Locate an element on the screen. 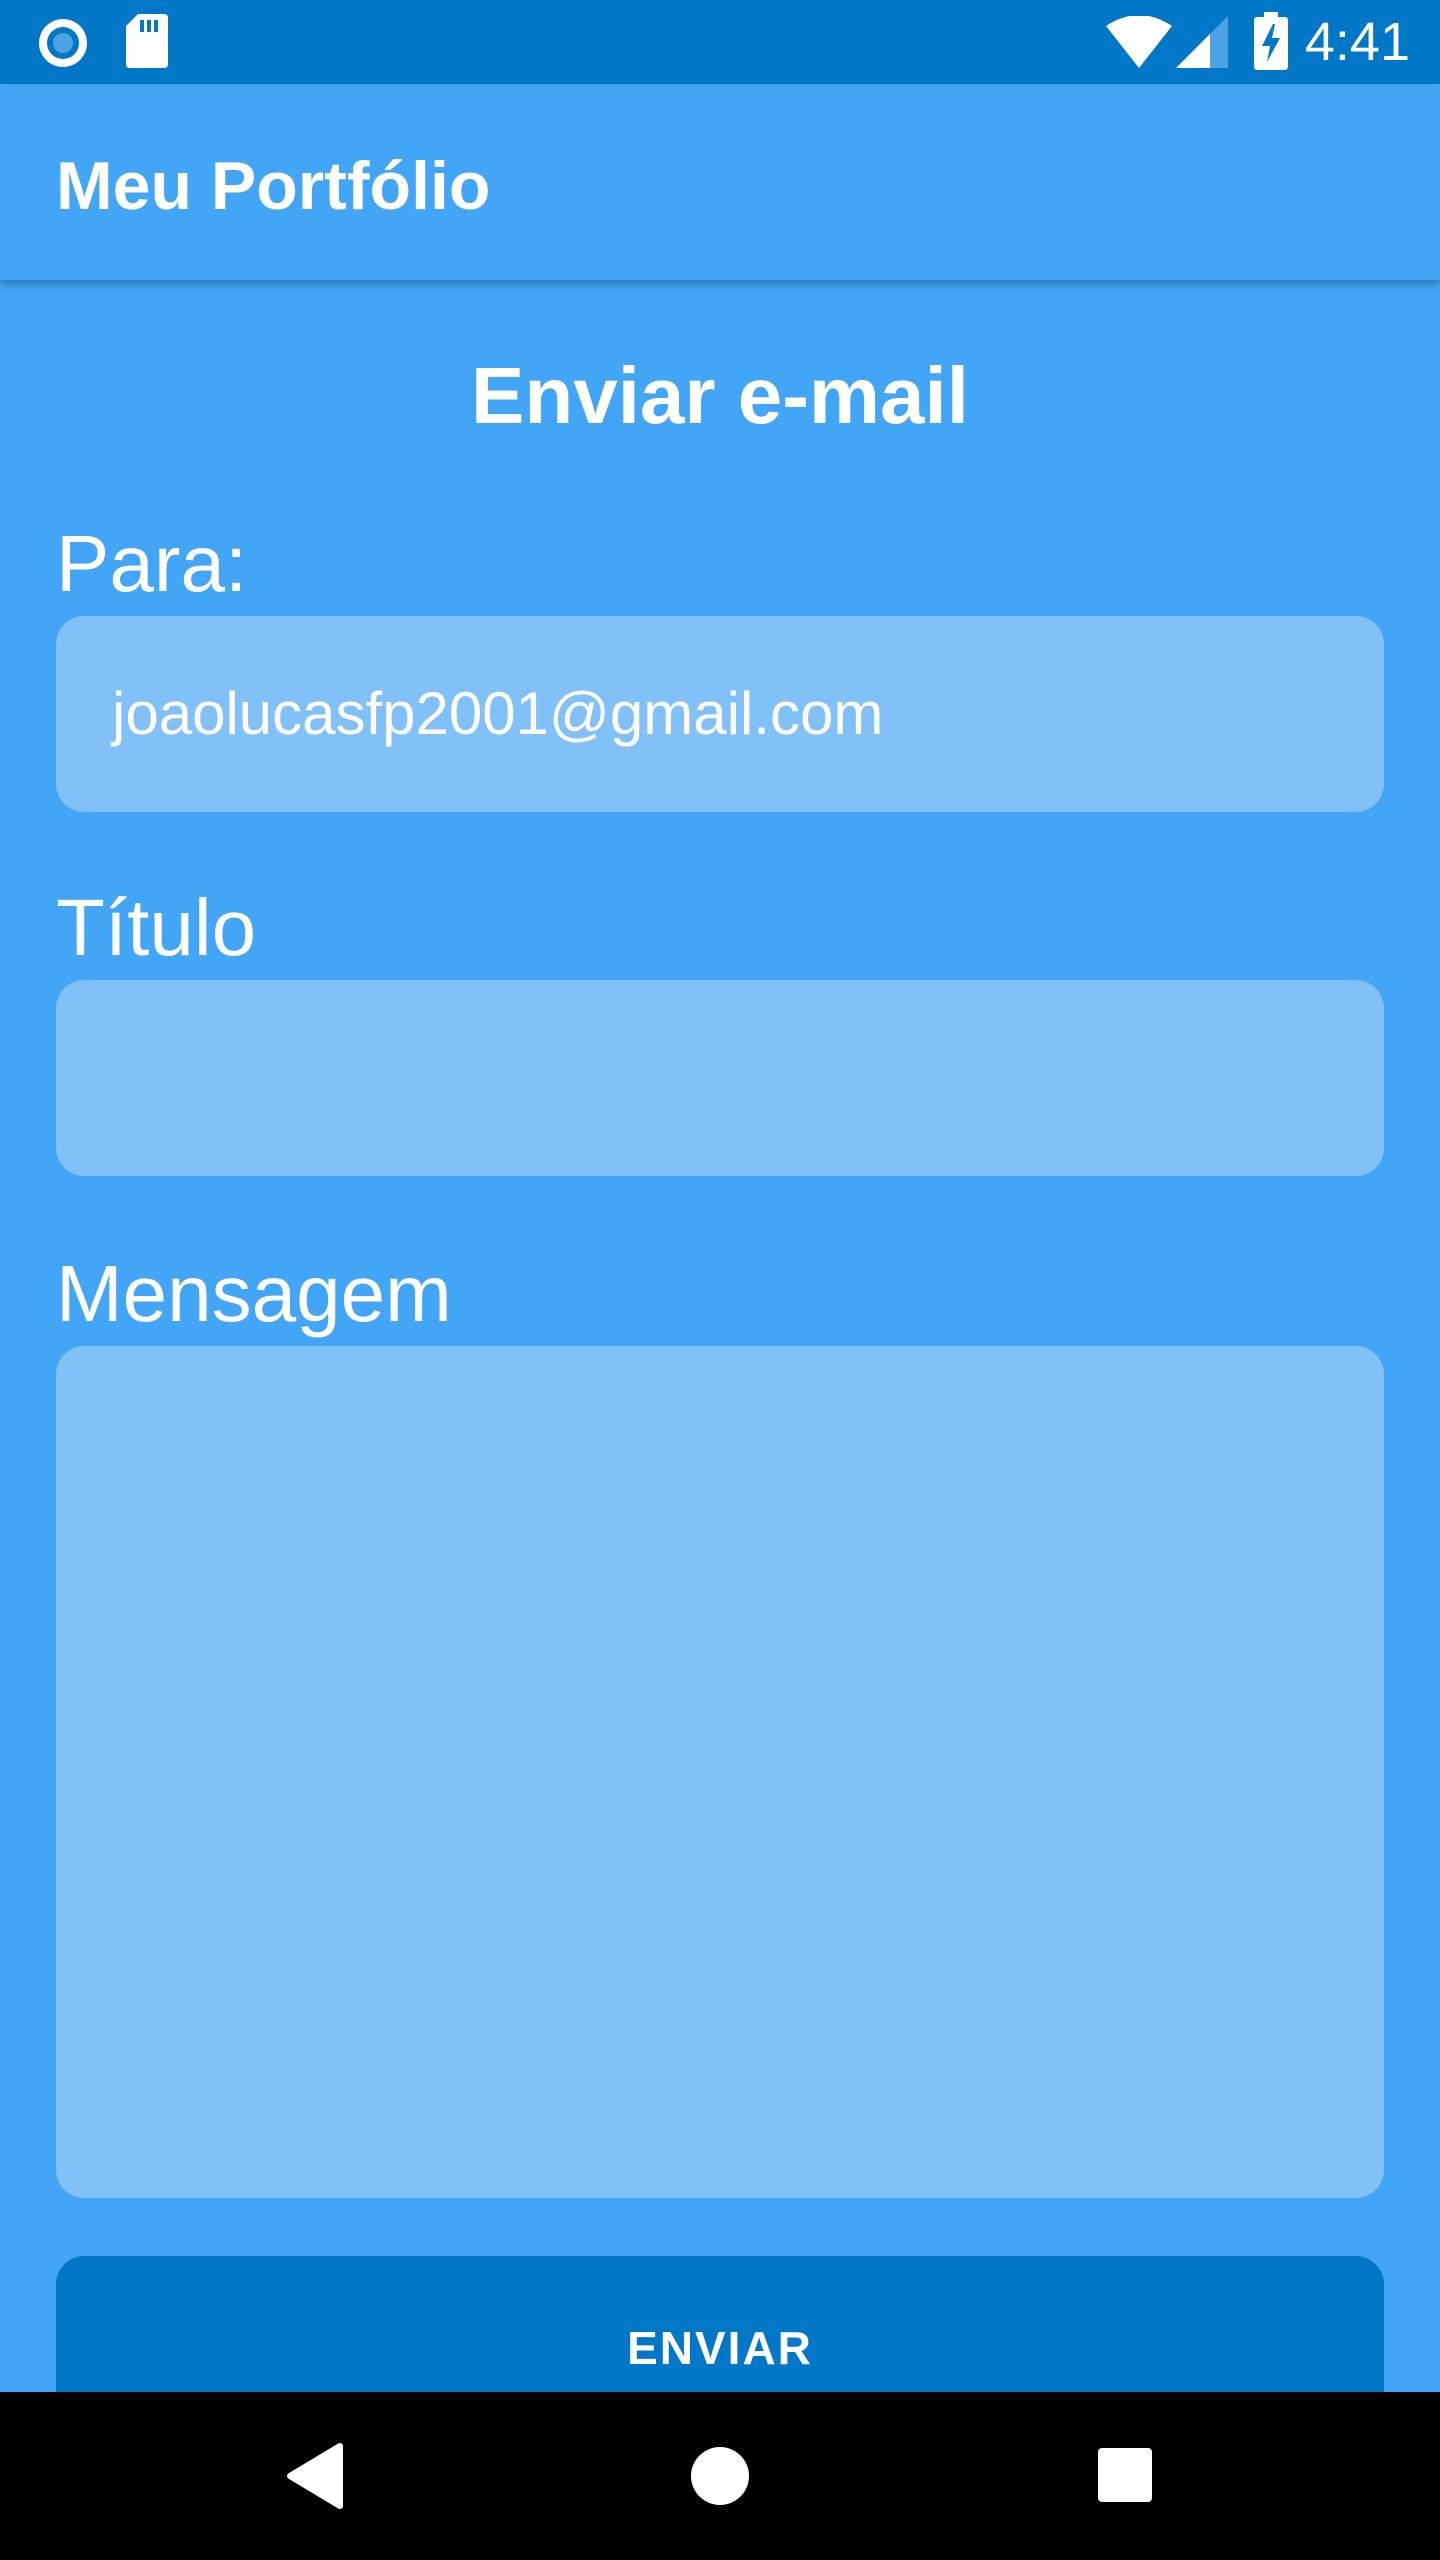  recents-icon is located at coordinates (1126, 2476).